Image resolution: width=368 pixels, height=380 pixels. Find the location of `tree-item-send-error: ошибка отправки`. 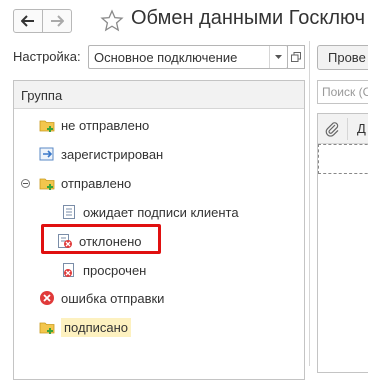

tree-item-send-error: ошибка отправки is located at coordinates (101, 298).